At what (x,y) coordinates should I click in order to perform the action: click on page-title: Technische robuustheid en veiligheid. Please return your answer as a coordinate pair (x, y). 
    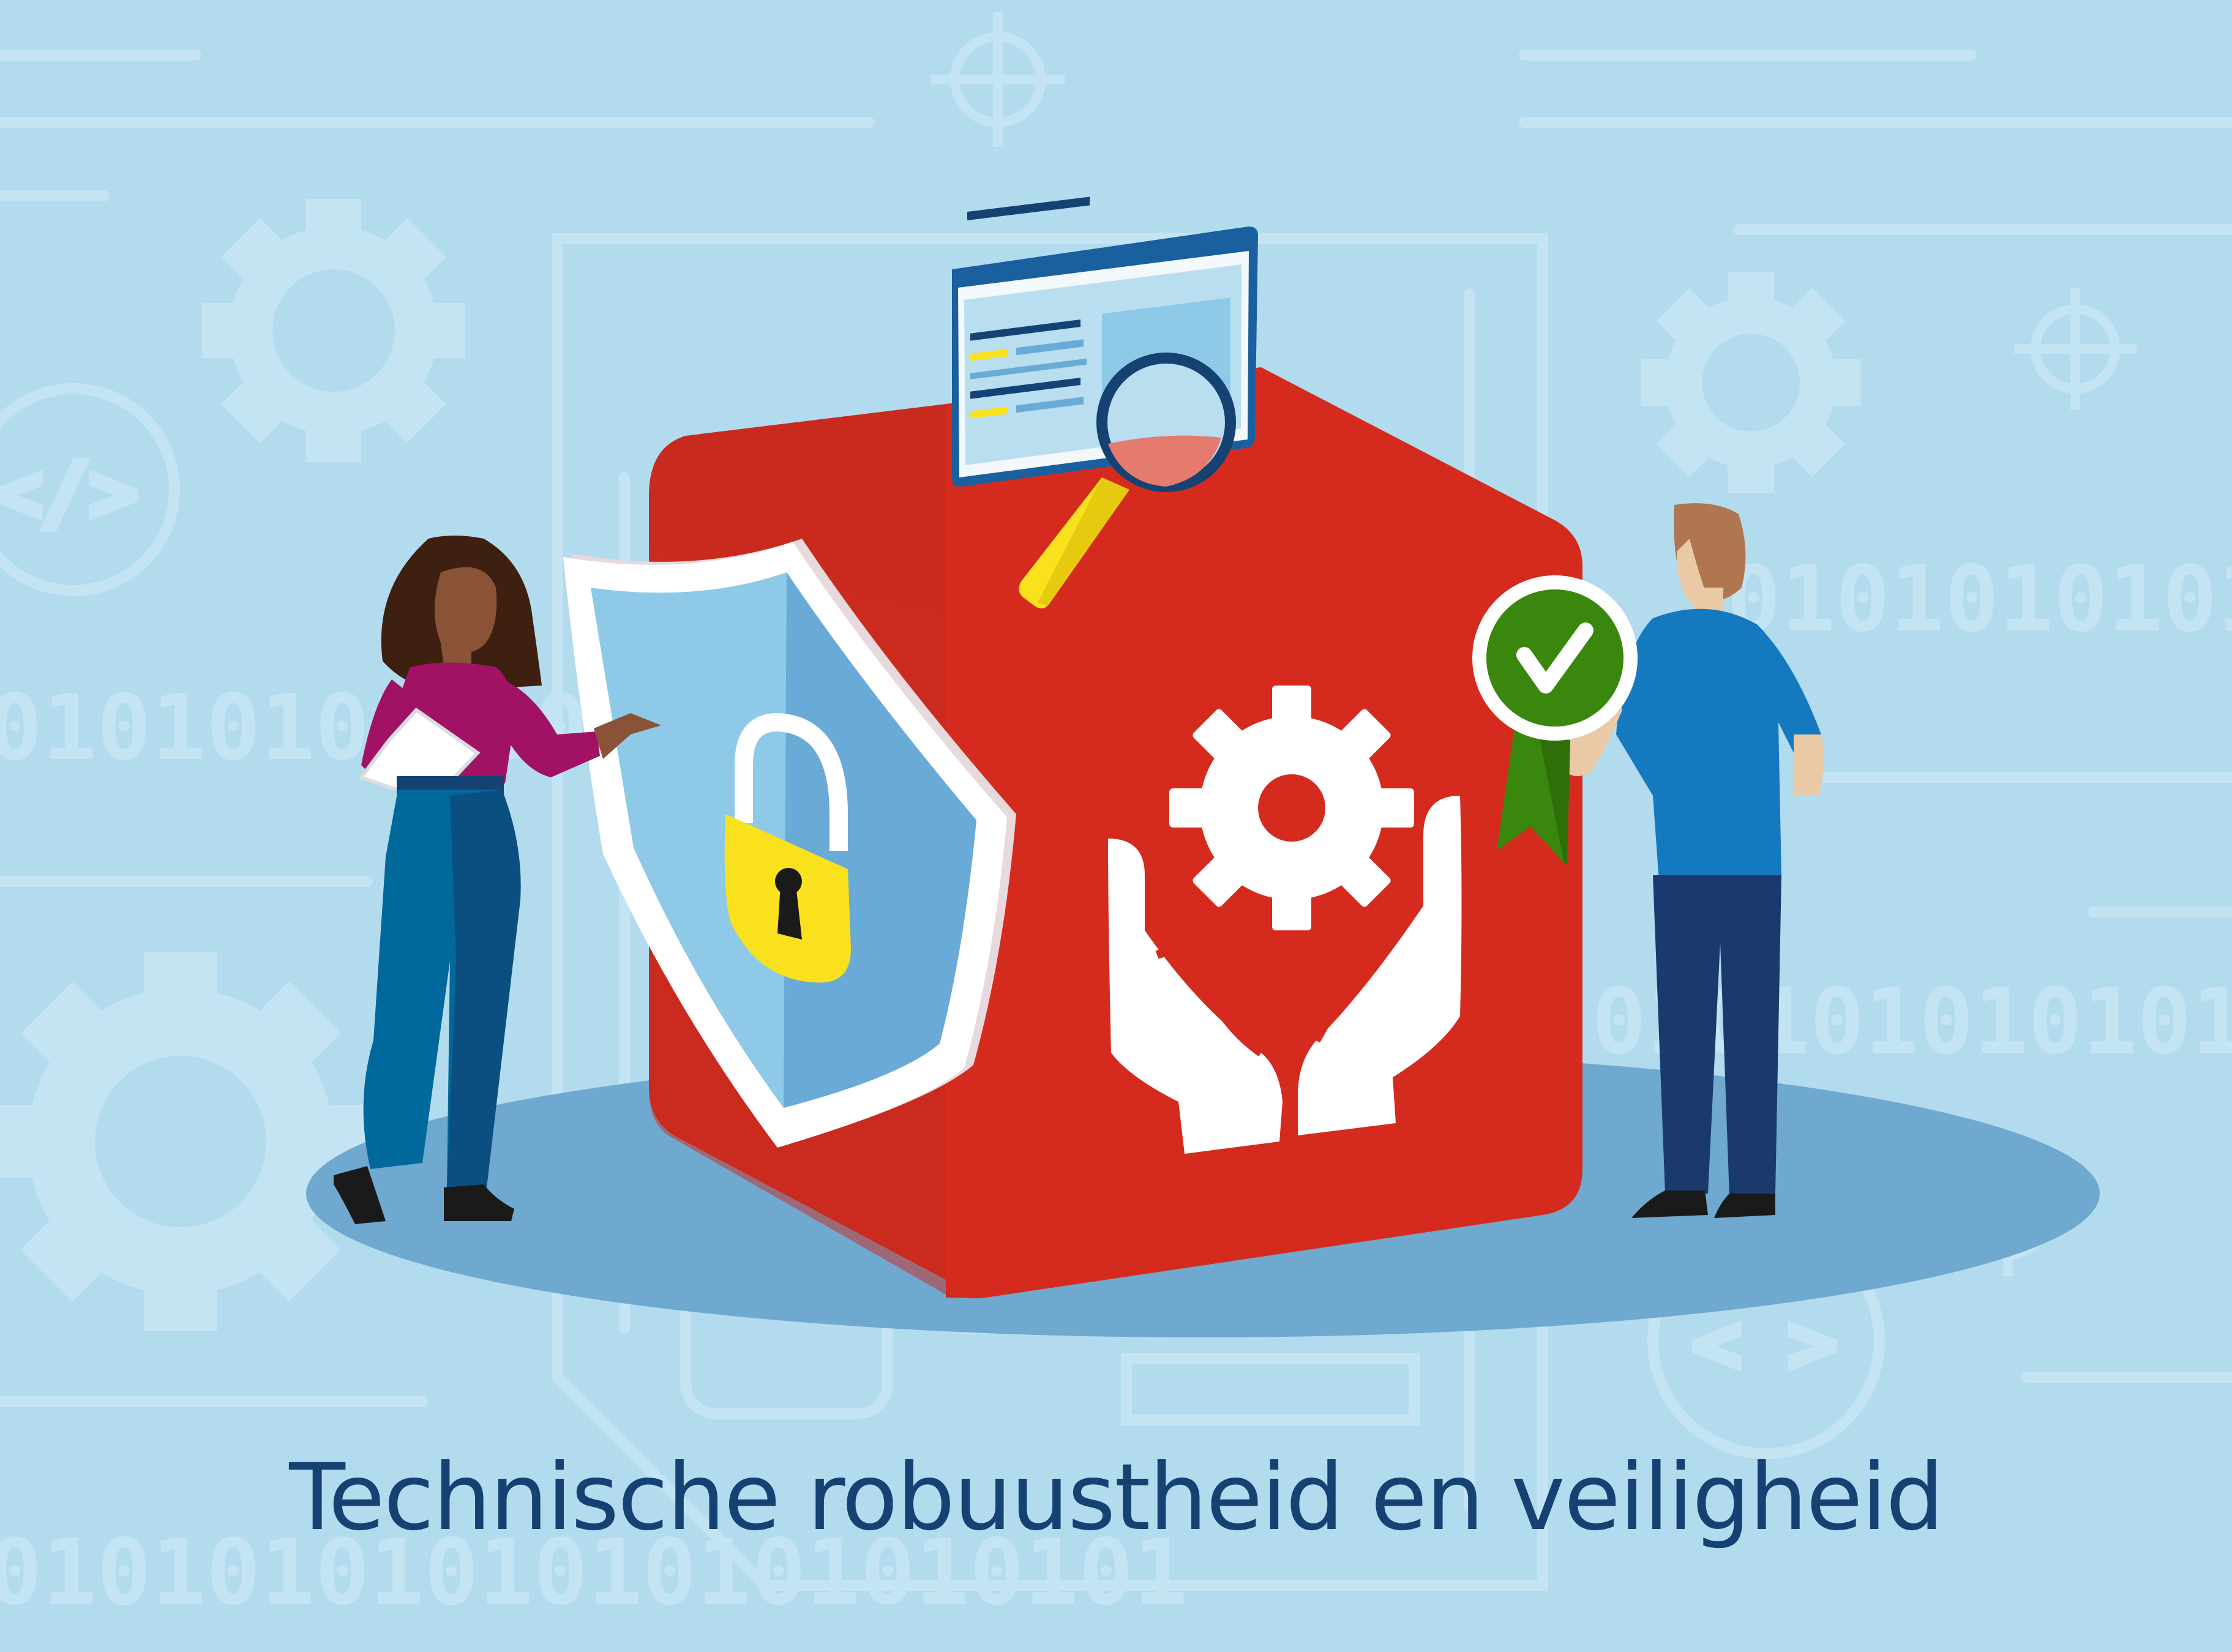
    Looking at the image, I should click on (1116, 1498).